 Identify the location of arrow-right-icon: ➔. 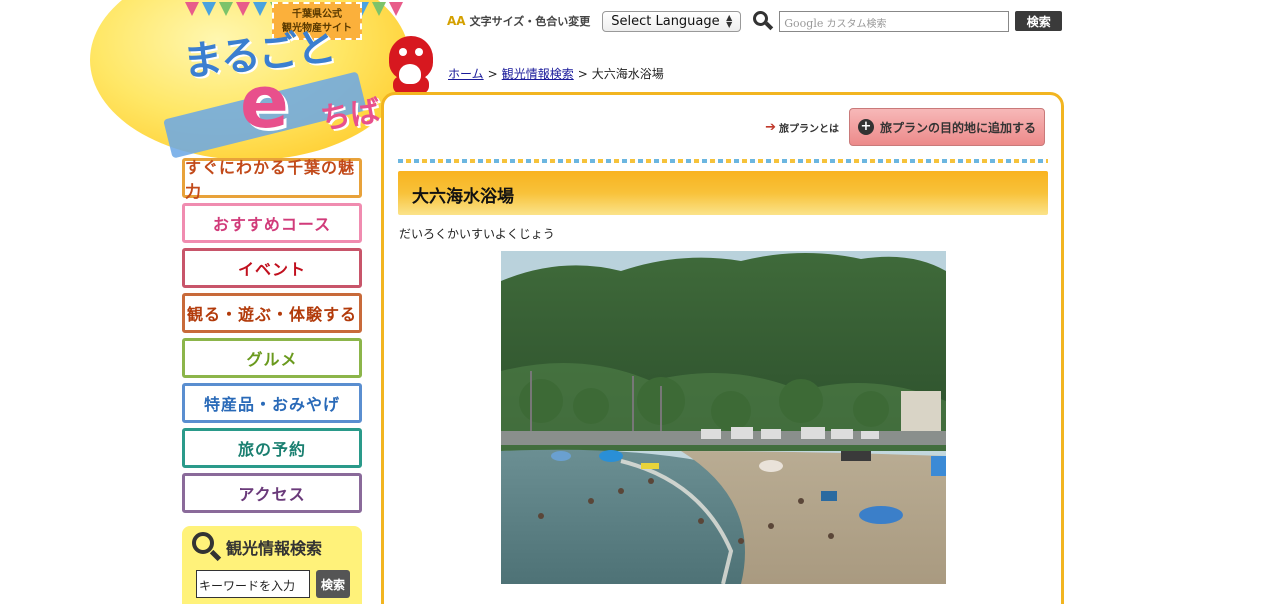
(770, 127).